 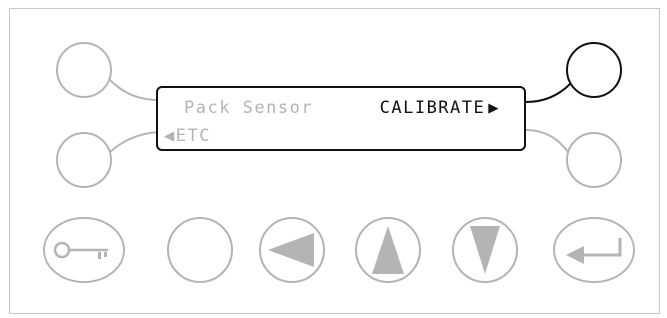 I want to click on left-triangle-icon: ◀, so click(x=170, y=136).